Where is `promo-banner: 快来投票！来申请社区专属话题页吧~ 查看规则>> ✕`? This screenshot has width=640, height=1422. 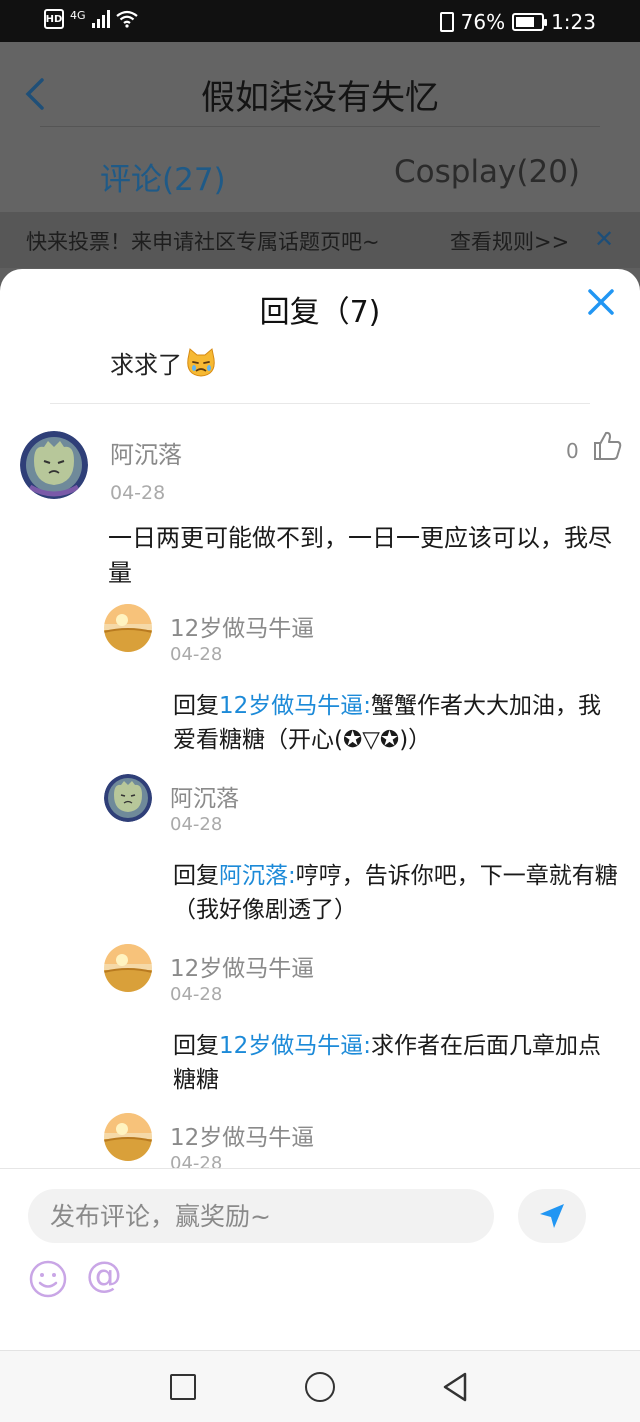 promo-banner: 快来投票！来申请社区专属话题页吧~ 查看规则>> ✕ is located at coordinates (320, 240).